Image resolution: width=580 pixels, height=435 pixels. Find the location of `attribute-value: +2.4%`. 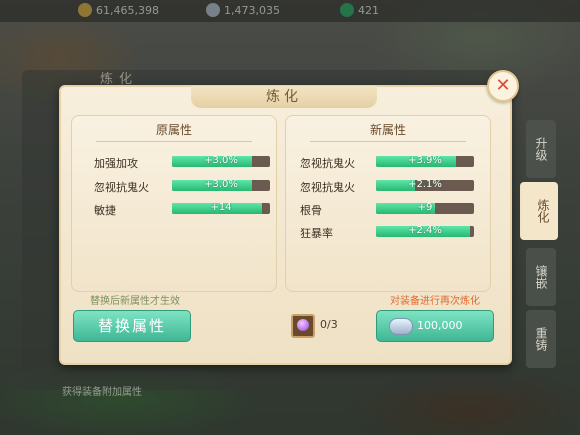

attribute-value: +2.4% is located at coordinates (425, 231).